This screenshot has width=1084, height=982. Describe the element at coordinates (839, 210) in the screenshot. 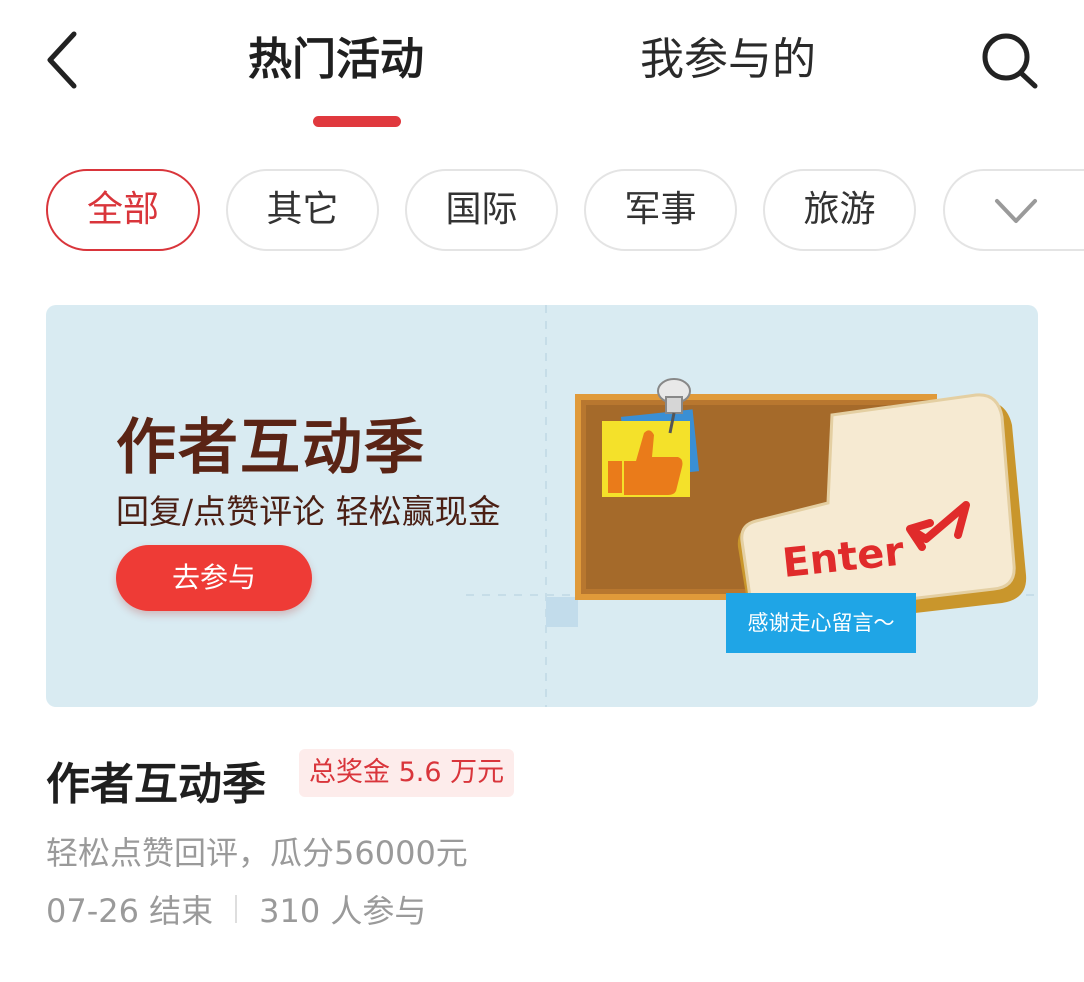

I see `category-chip-travel: 旅游` at that location.